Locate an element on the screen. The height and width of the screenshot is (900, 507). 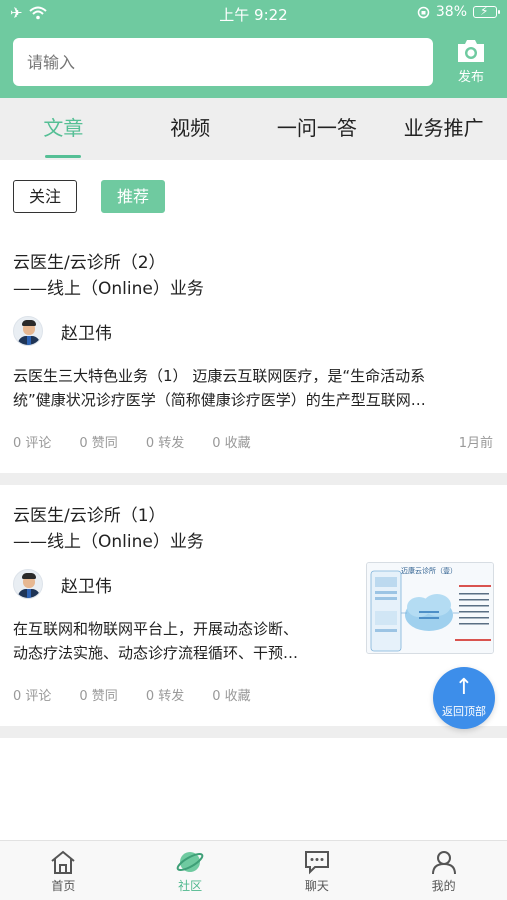
home-icon is located at coordinates (63, 862).